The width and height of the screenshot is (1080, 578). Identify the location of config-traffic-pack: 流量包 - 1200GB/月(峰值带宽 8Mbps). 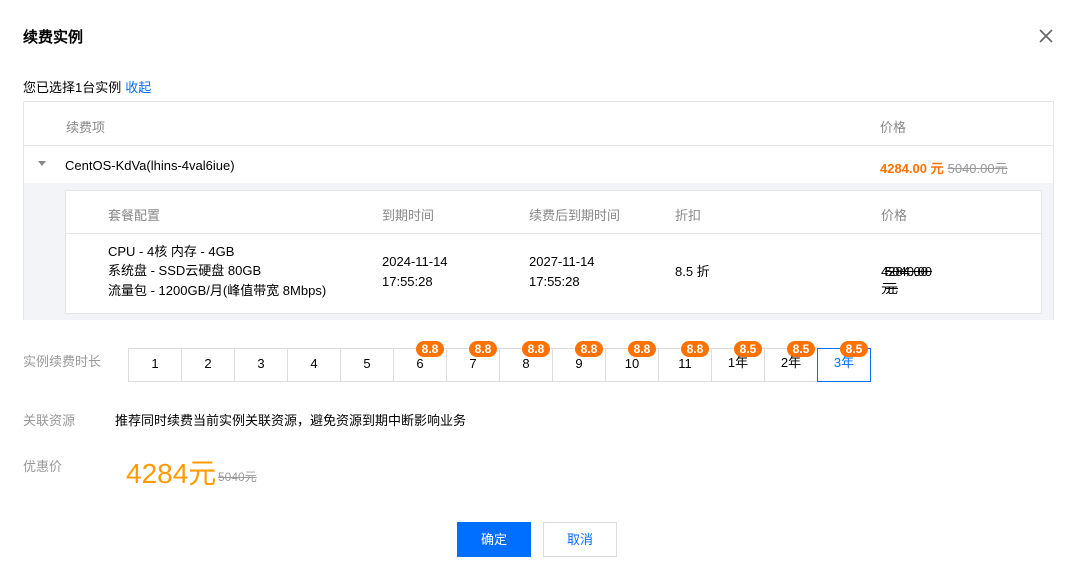
(217, 290).